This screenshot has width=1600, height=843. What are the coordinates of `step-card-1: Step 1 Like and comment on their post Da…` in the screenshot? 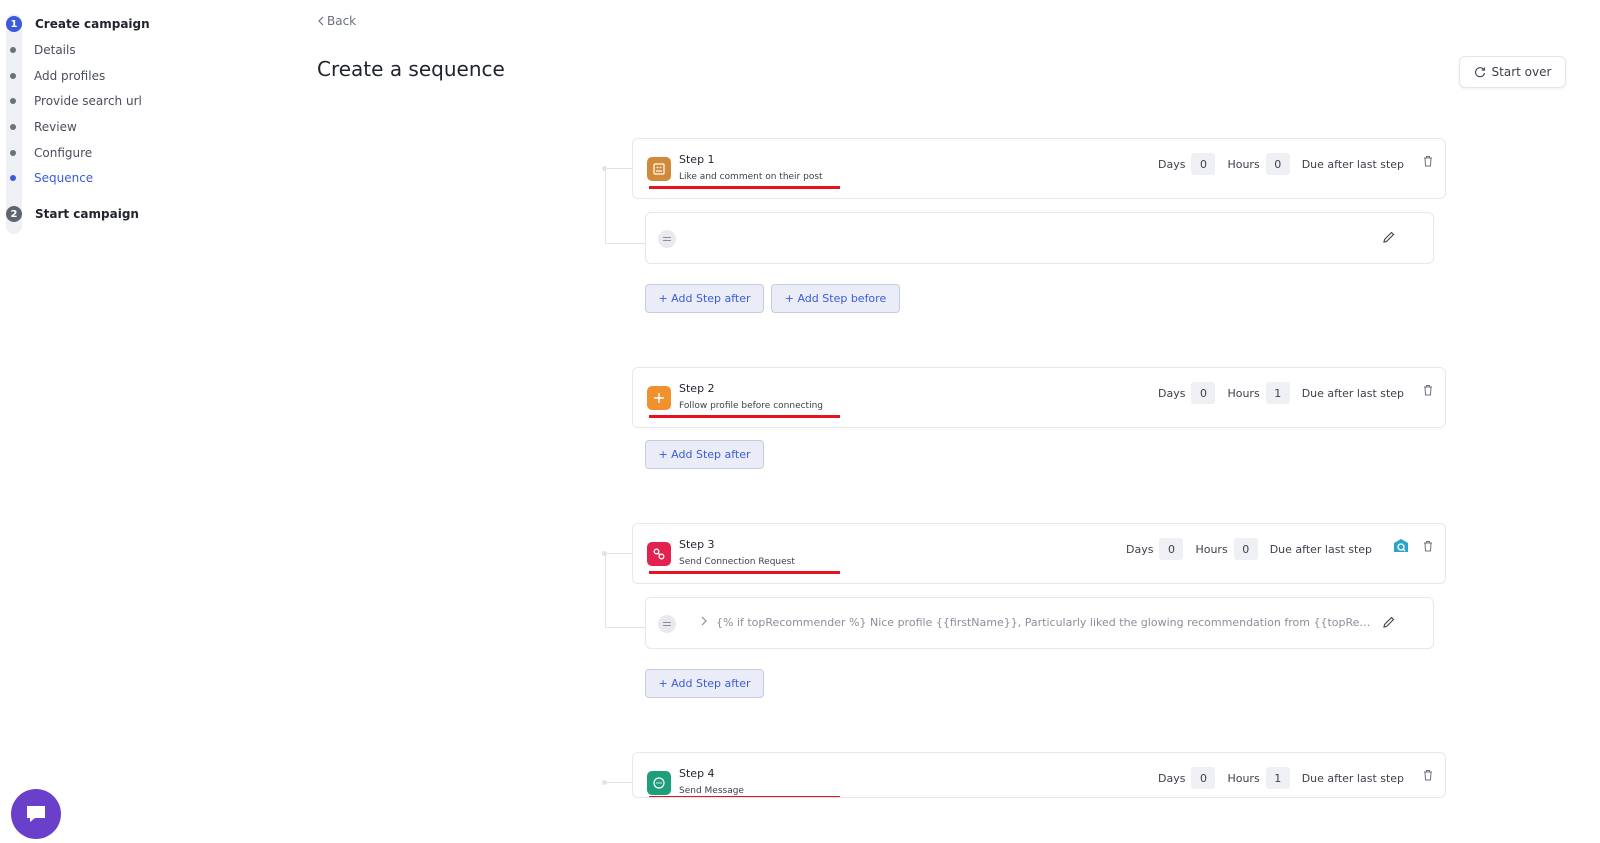 It's located at (1039, 168).